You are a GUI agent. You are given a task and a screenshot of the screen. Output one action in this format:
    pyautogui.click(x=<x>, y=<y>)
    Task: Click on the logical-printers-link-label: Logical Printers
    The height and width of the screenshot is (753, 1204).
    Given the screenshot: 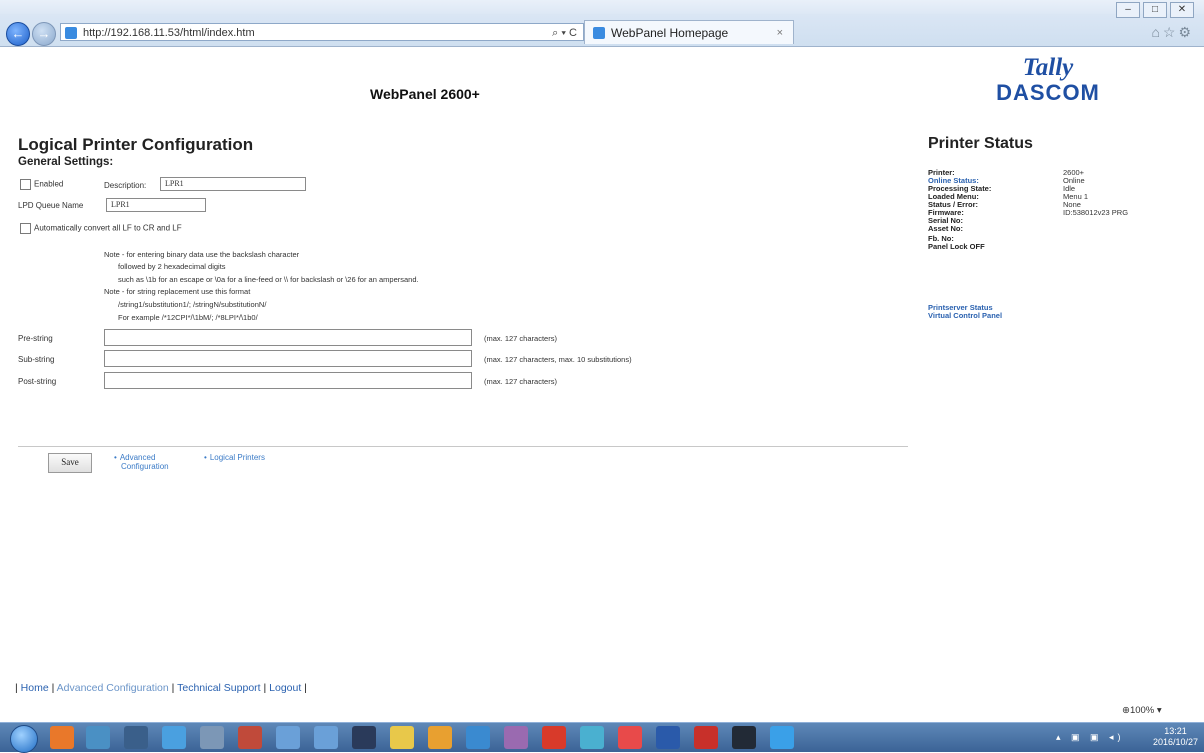 What is the action you would take?
    pyautogui.click(x=237, y=457)
    